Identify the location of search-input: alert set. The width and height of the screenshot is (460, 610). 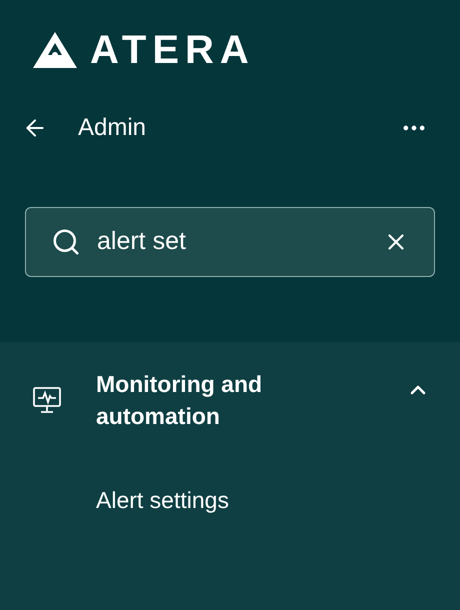
(240, 242).